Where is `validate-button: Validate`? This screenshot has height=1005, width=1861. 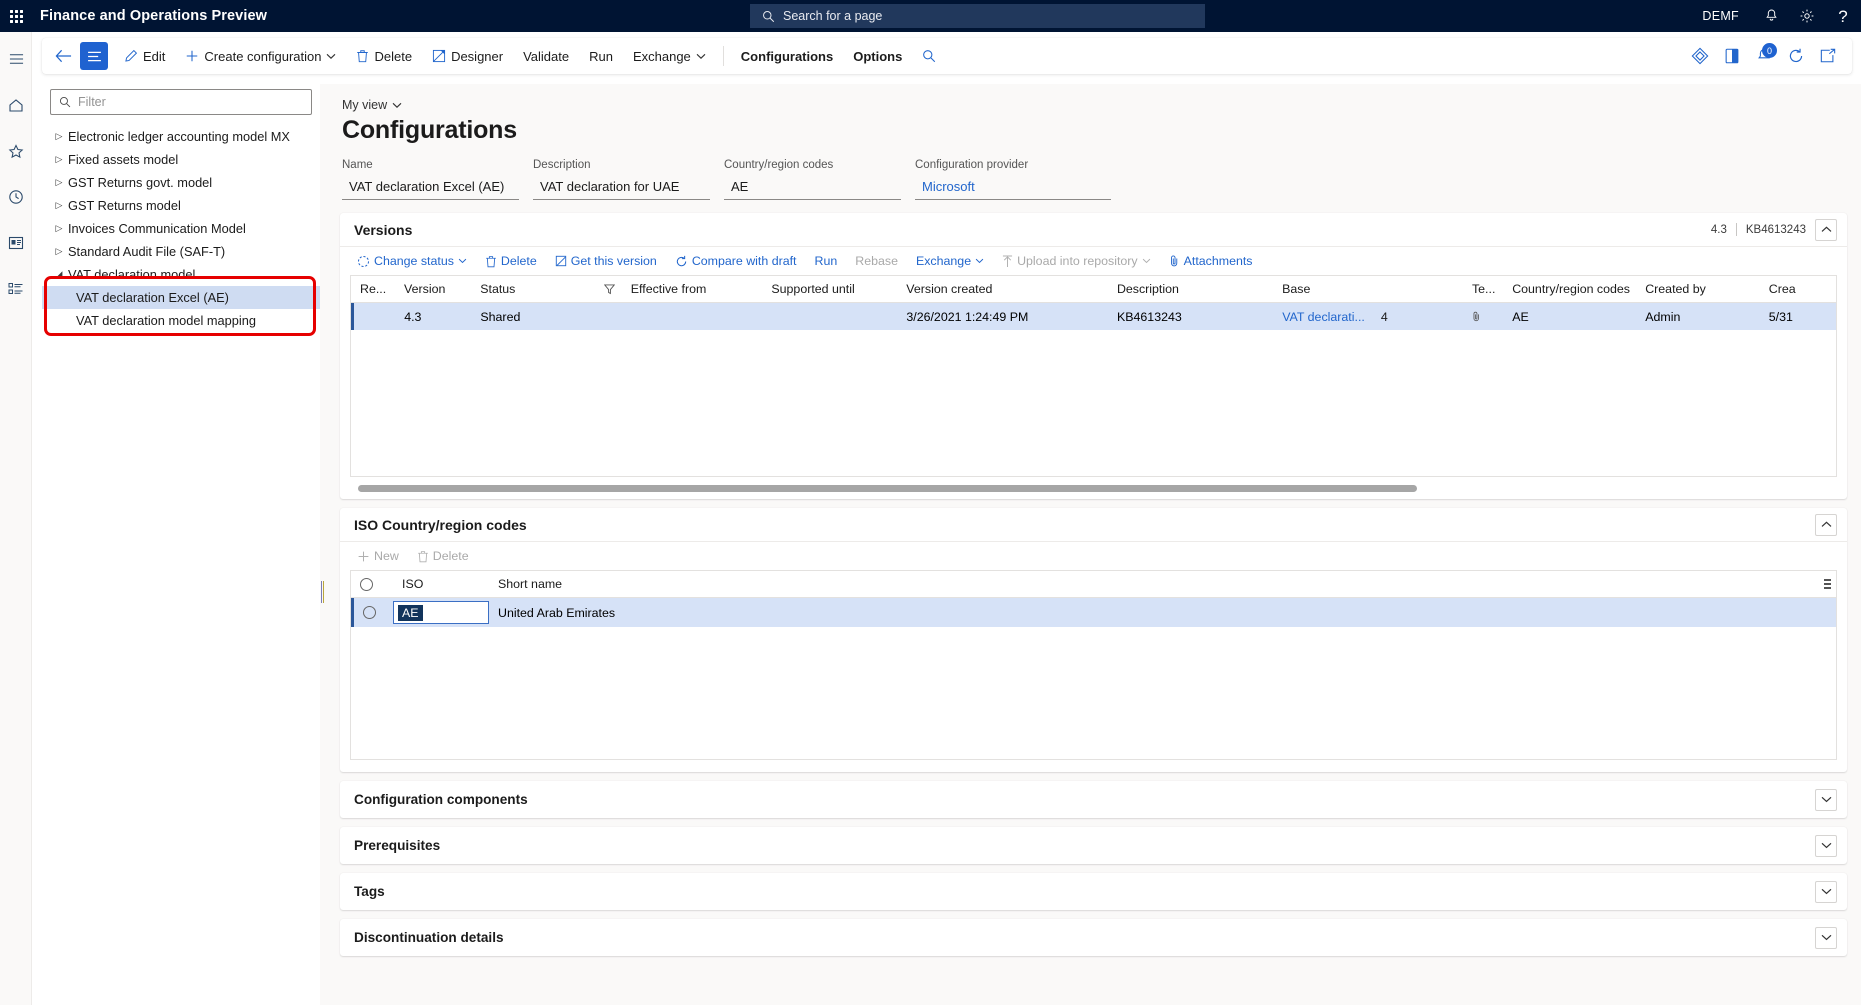
validate-button: Validate is located at coordinates (546, 56).